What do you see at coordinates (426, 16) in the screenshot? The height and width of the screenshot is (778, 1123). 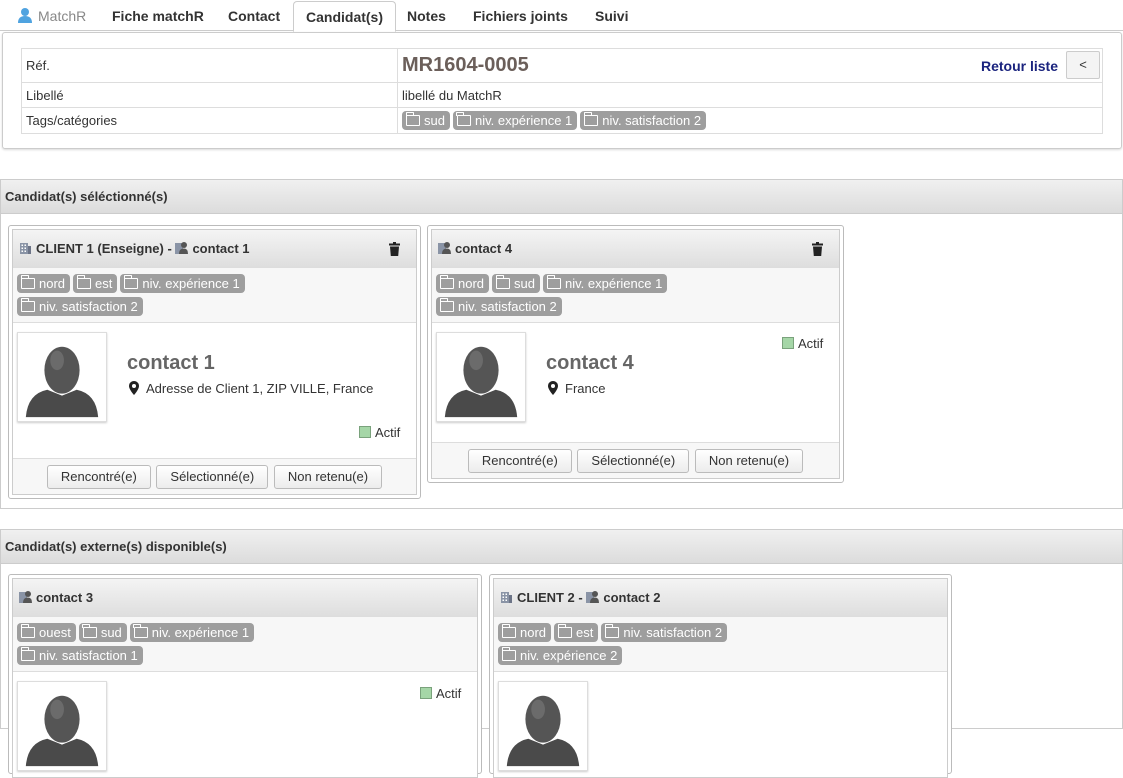 I see `tab-notes: Notes` at bounding box center [426, 16].